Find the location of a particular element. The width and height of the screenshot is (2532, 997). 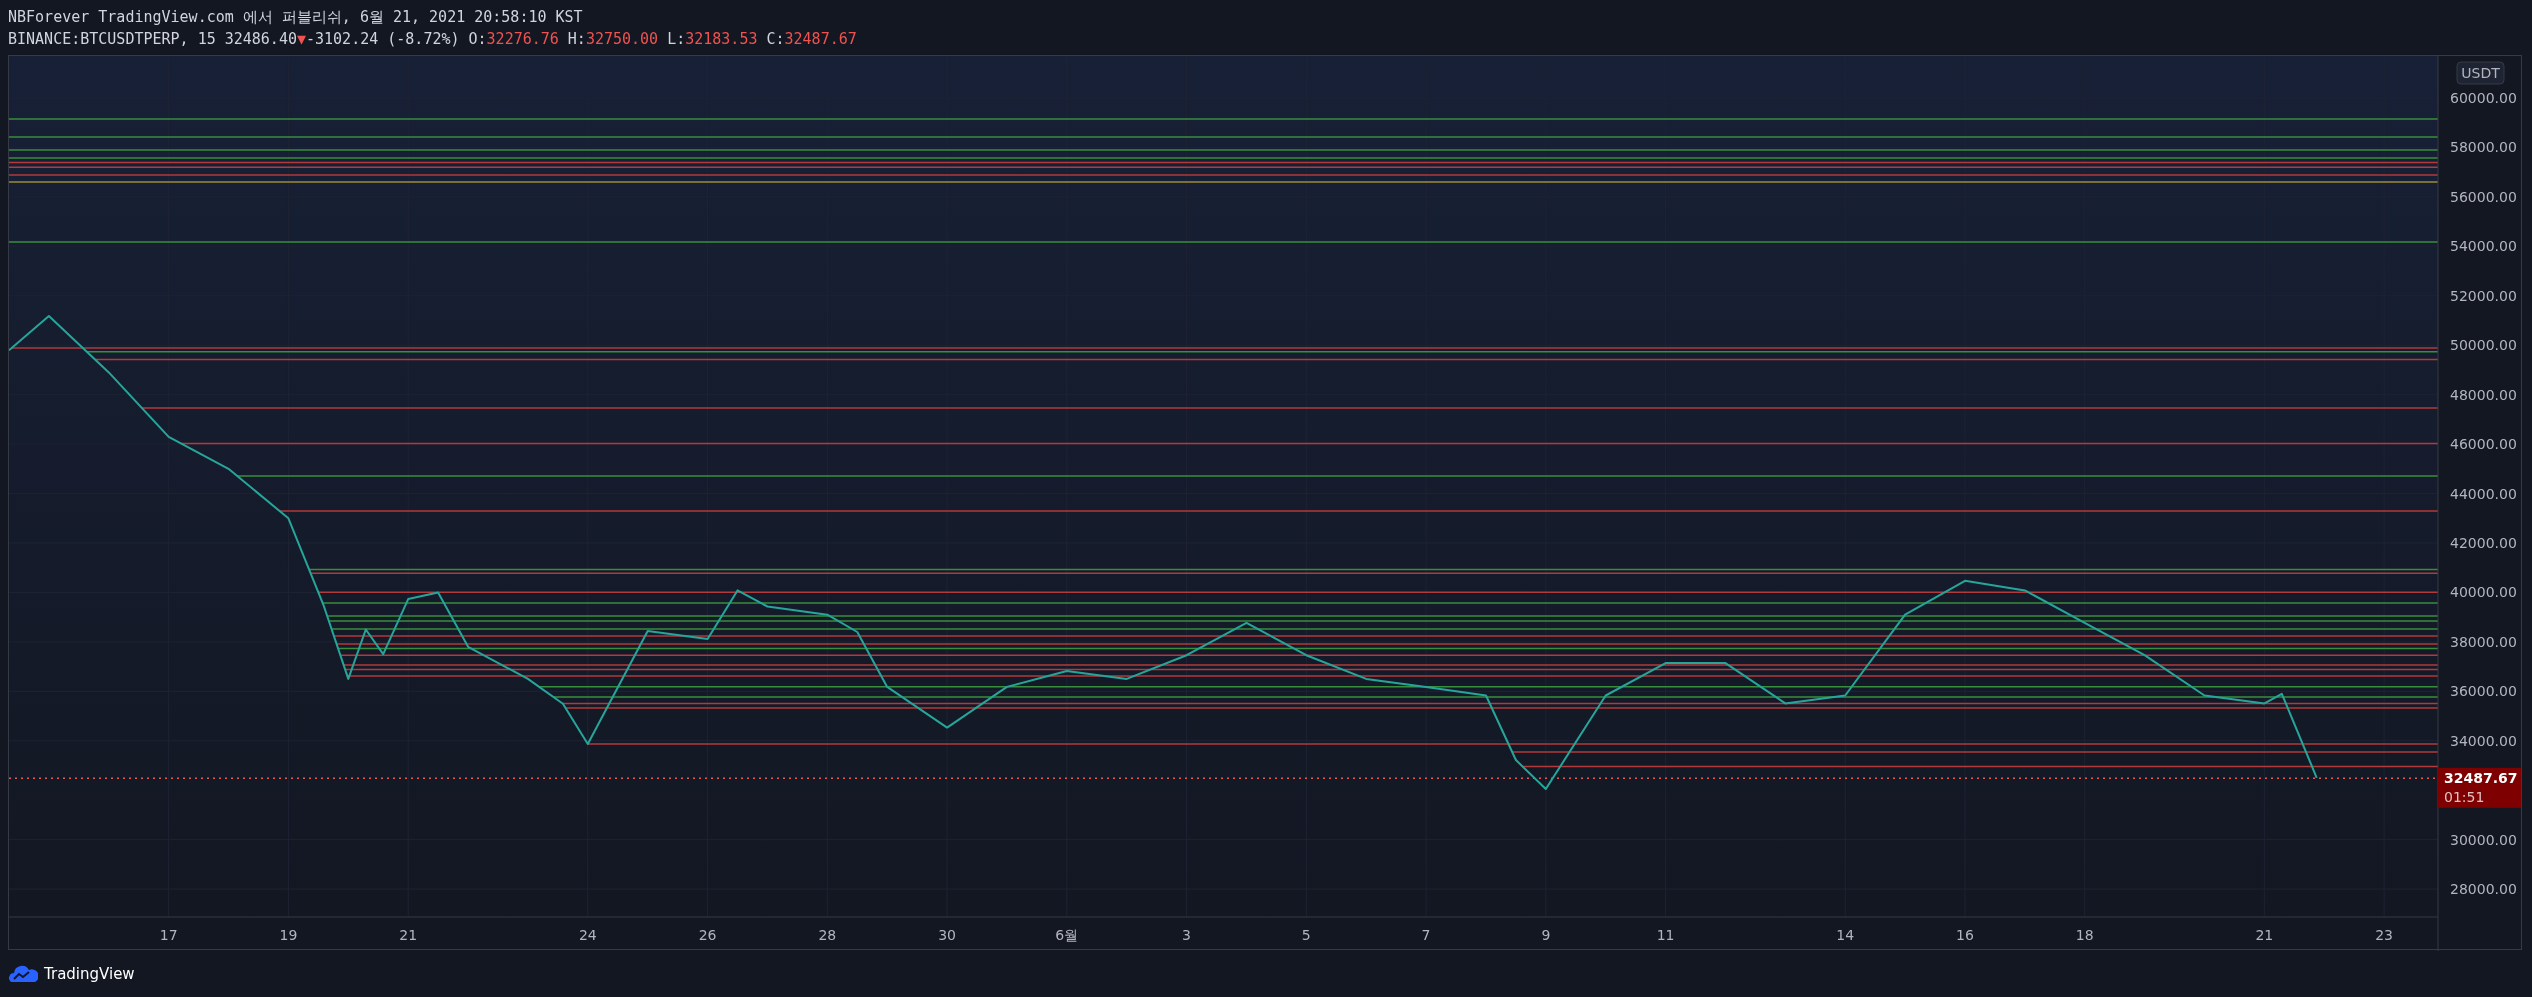

y-tick-label: 28000.00 is located at coordinates (2483, 889).